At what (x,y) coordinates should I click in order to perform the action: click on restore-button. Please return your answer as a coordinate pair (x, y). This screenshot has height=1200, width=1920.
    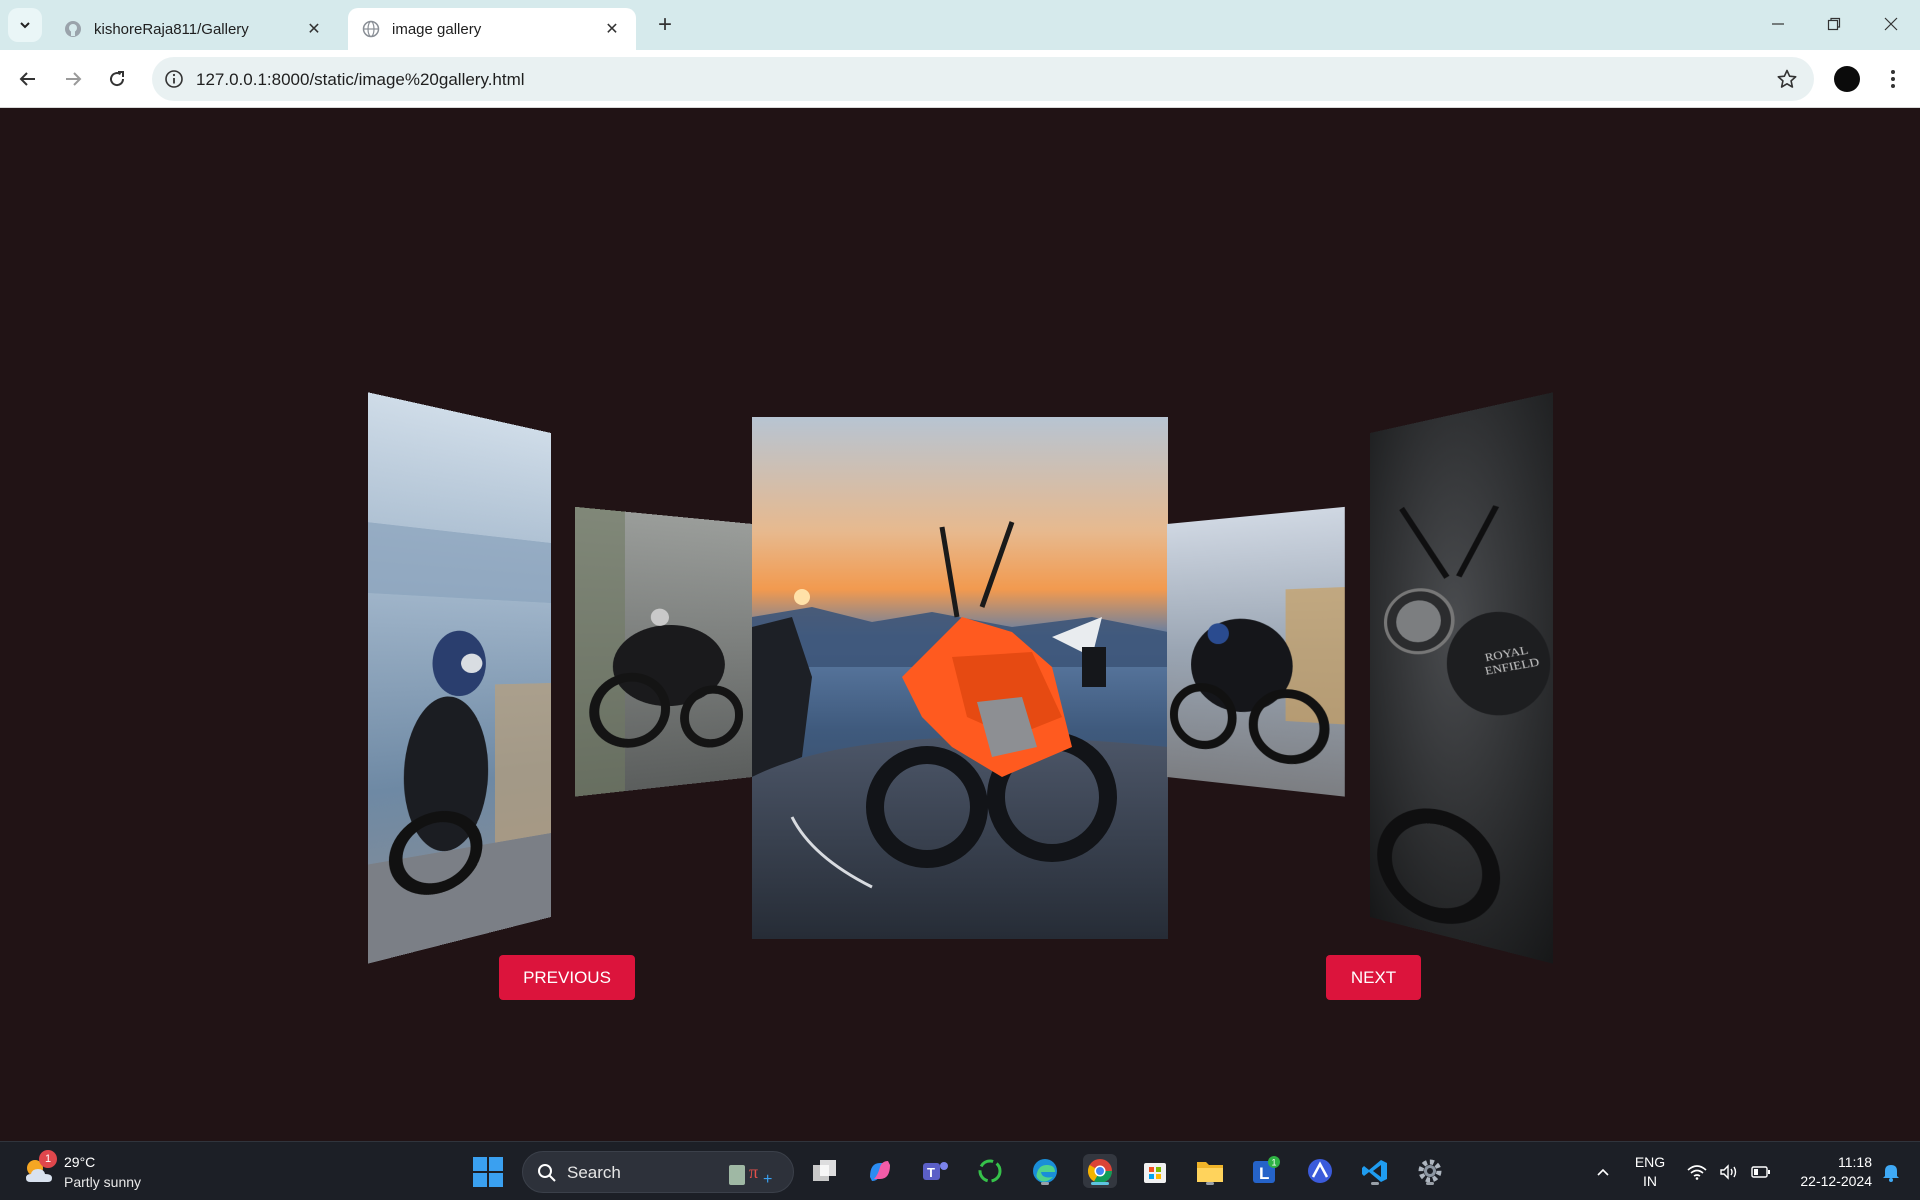
    Looking at the image, I should click on (1834, 24).